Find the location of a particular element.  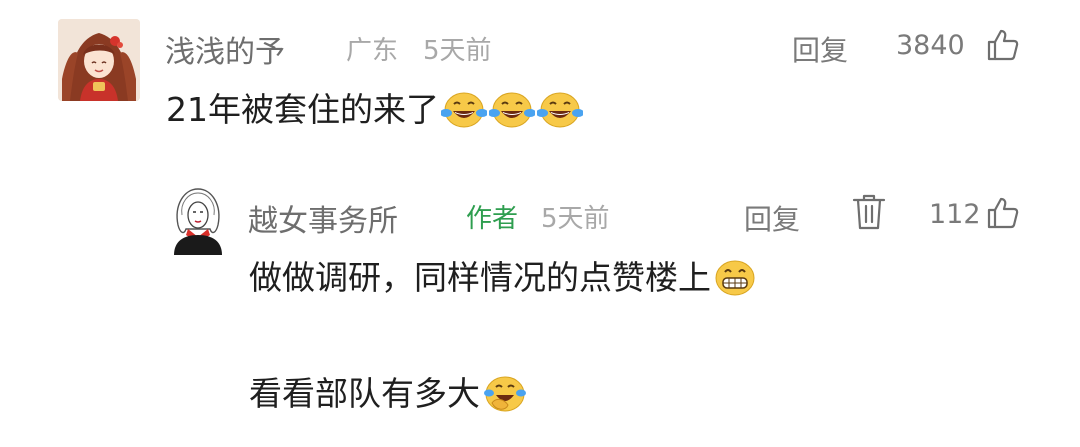

comment-like-count: 3840 is located at coordinates (930, 45).